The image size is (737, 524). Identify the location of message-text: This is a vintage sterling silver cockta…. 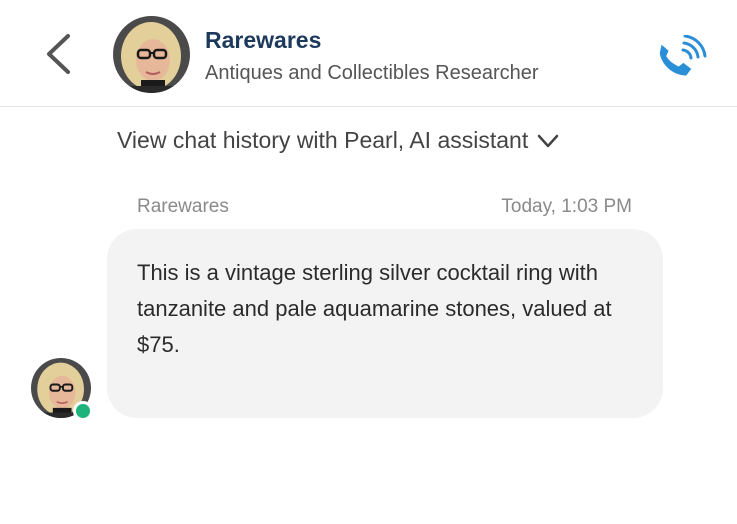
(374, 308).